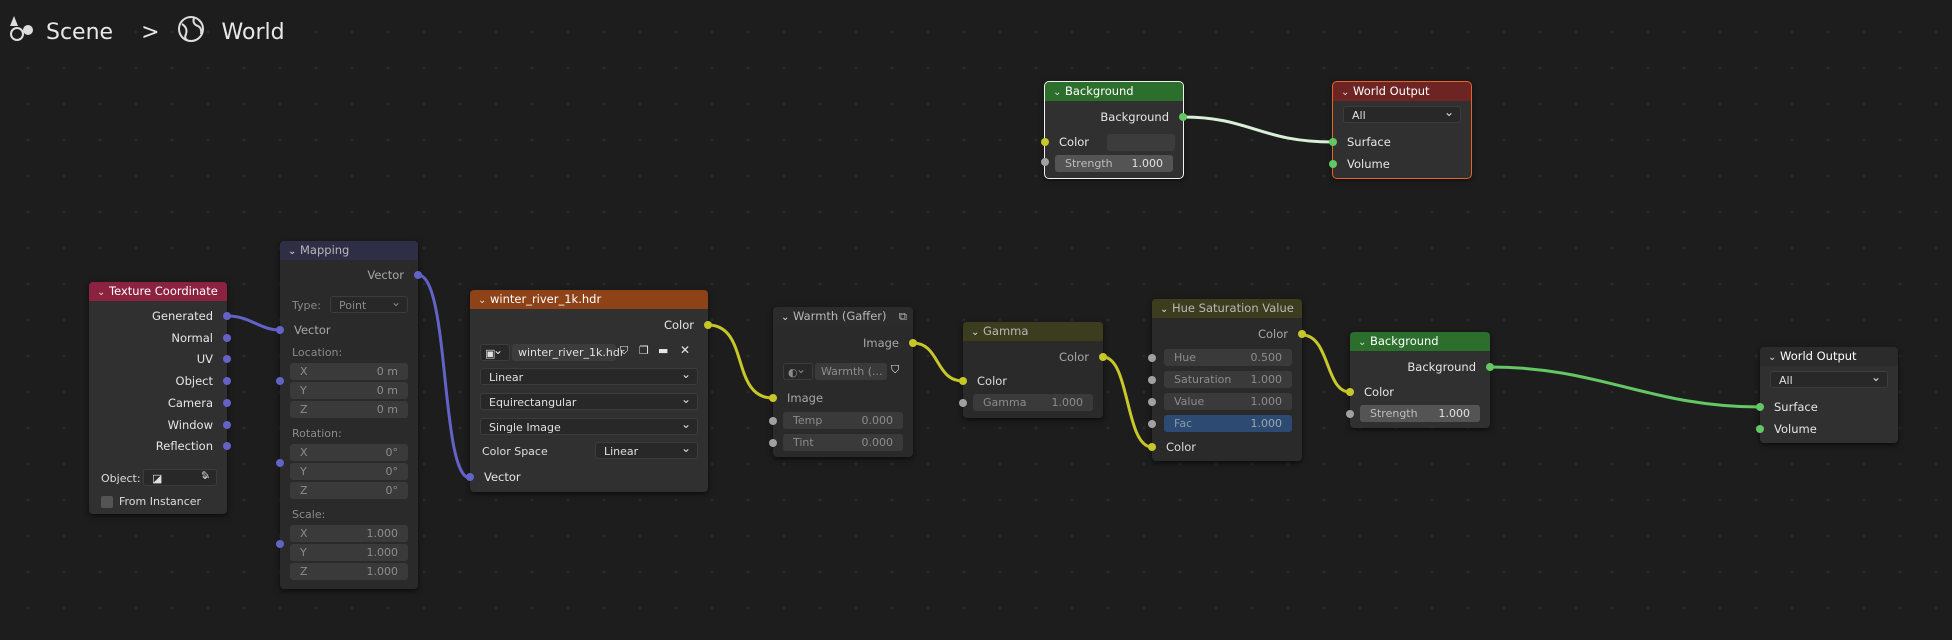 Image resolution: width=1952 pixels, height=640 pixels. I want to click on breadcrumb-world: World, so click(253, 32).